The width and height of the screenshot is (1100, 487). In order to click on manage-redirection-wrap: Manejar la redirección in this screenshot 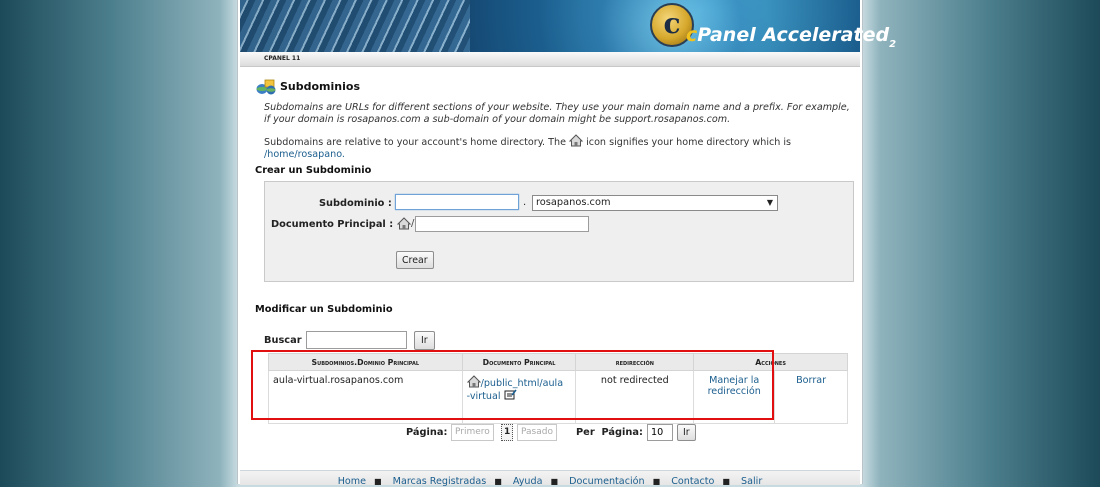, I will do `click(735, 397)`.